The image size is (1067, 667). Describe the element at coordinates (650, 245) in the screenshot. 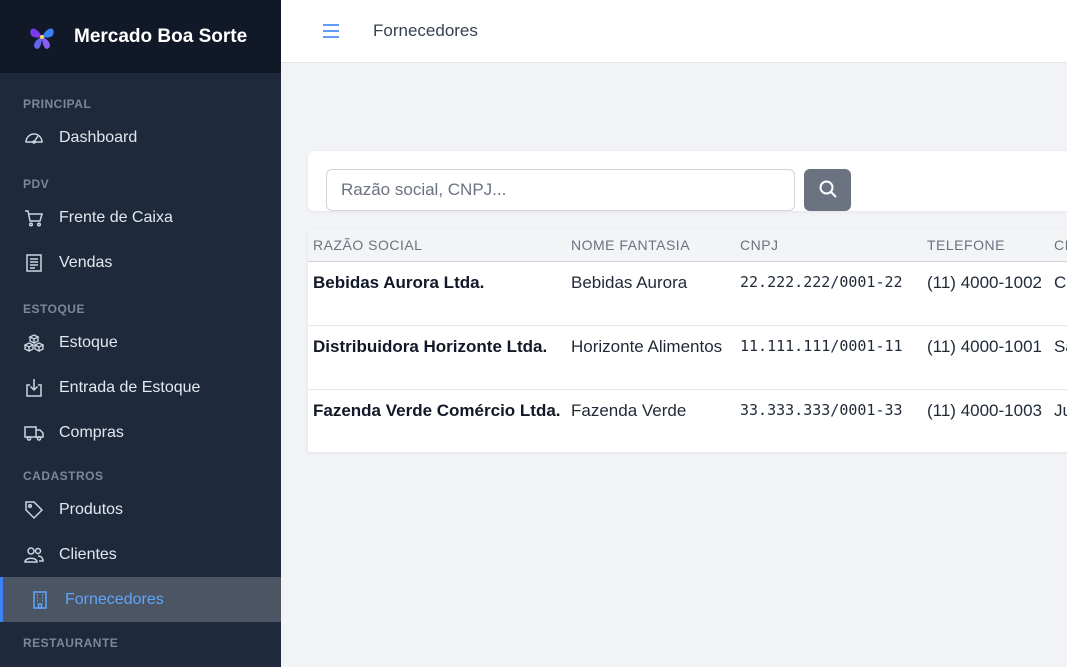

I see `column-header-nome-fantasia: NOME FANTASIA` at that location.